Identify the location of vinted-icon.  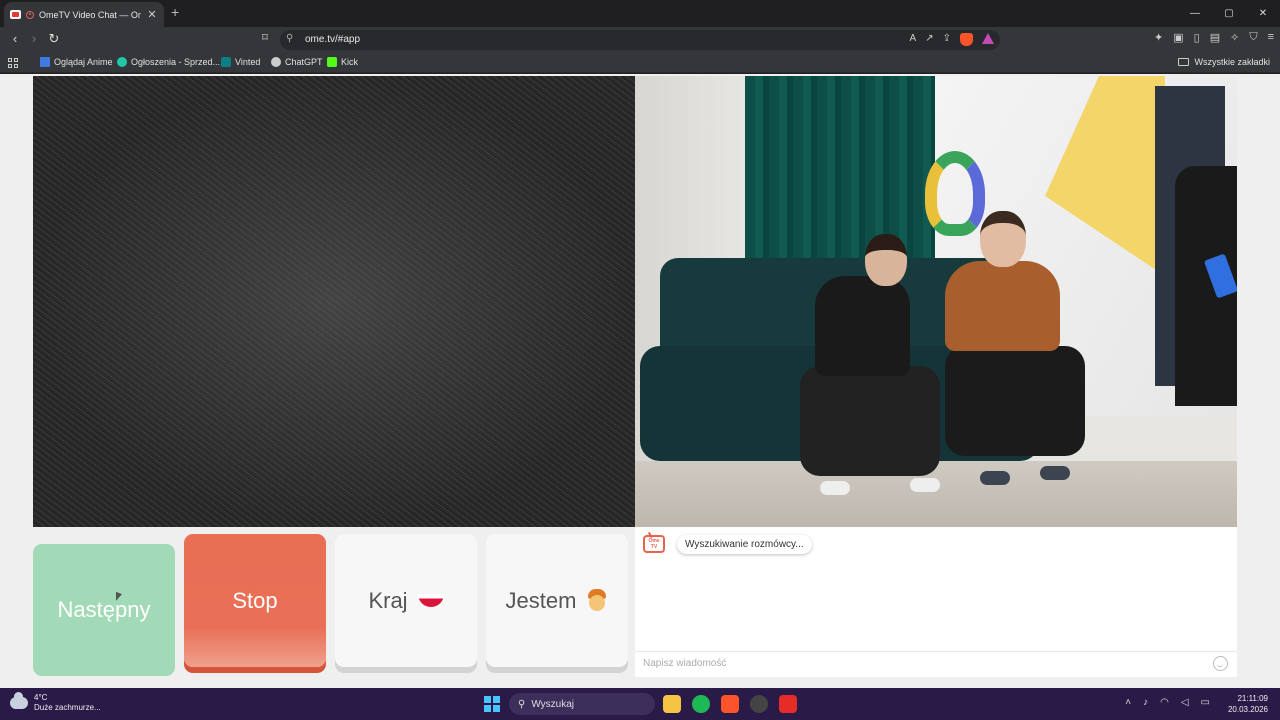
(226, 62).